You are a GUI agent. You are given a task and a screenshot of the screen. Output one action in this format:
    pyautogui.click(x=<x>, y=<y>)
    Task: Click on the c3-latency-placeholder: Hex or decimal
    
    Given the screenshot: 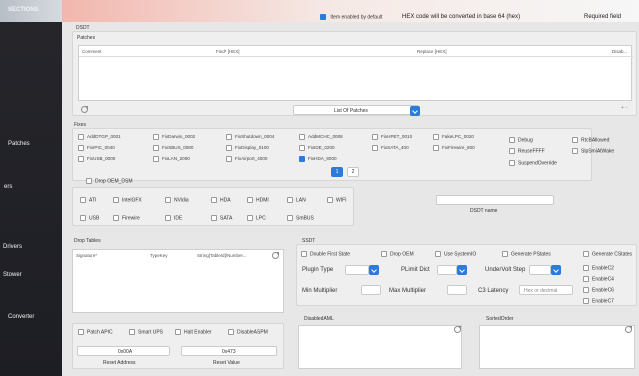 What is the action you would take?
    pyautogui.click(x=541, y=291)
    